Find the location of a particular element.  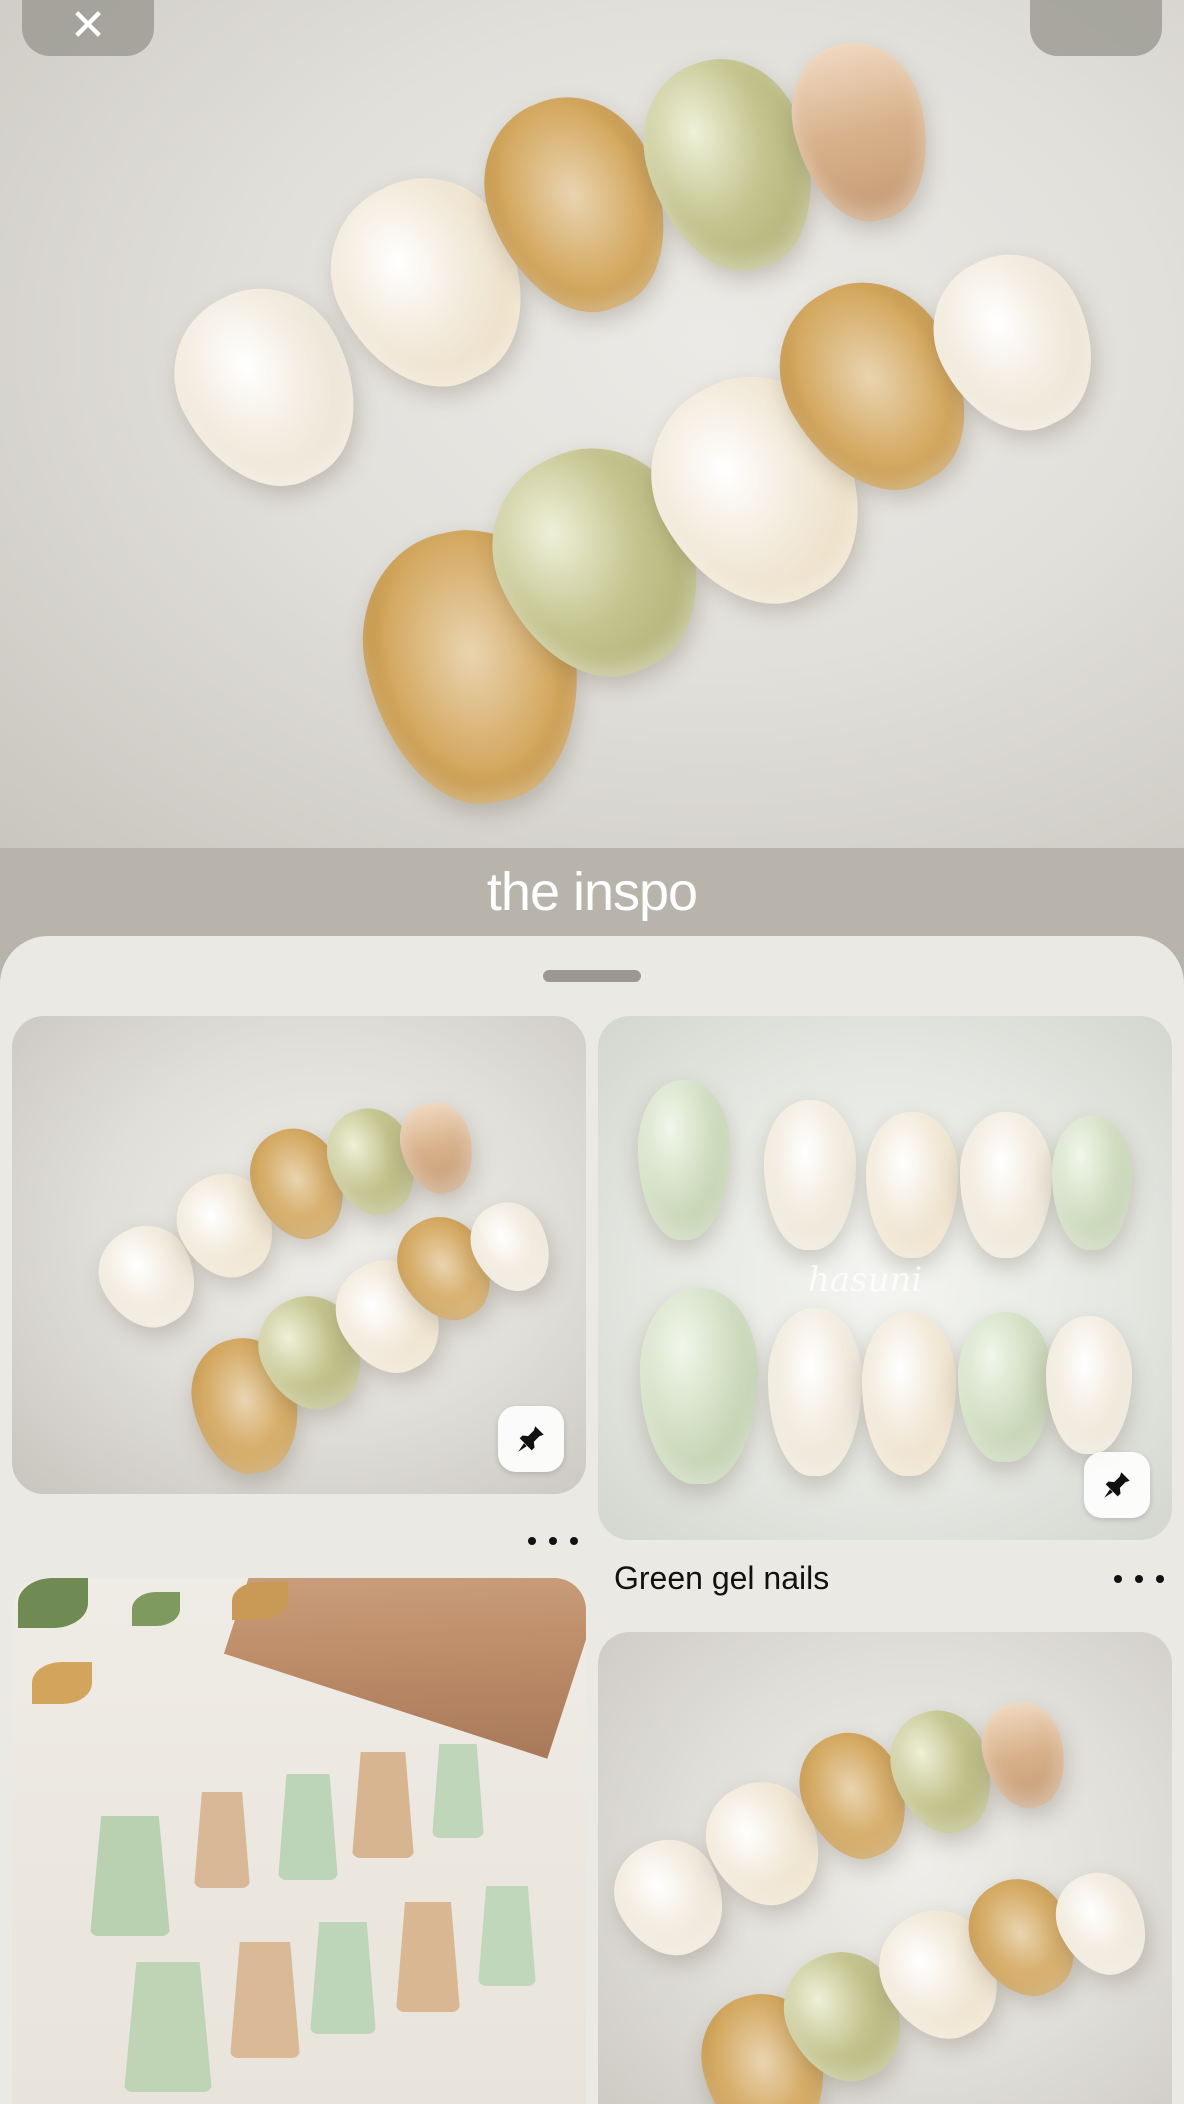

pin-title: Green gel nails is located at coordinates (844, 1578).